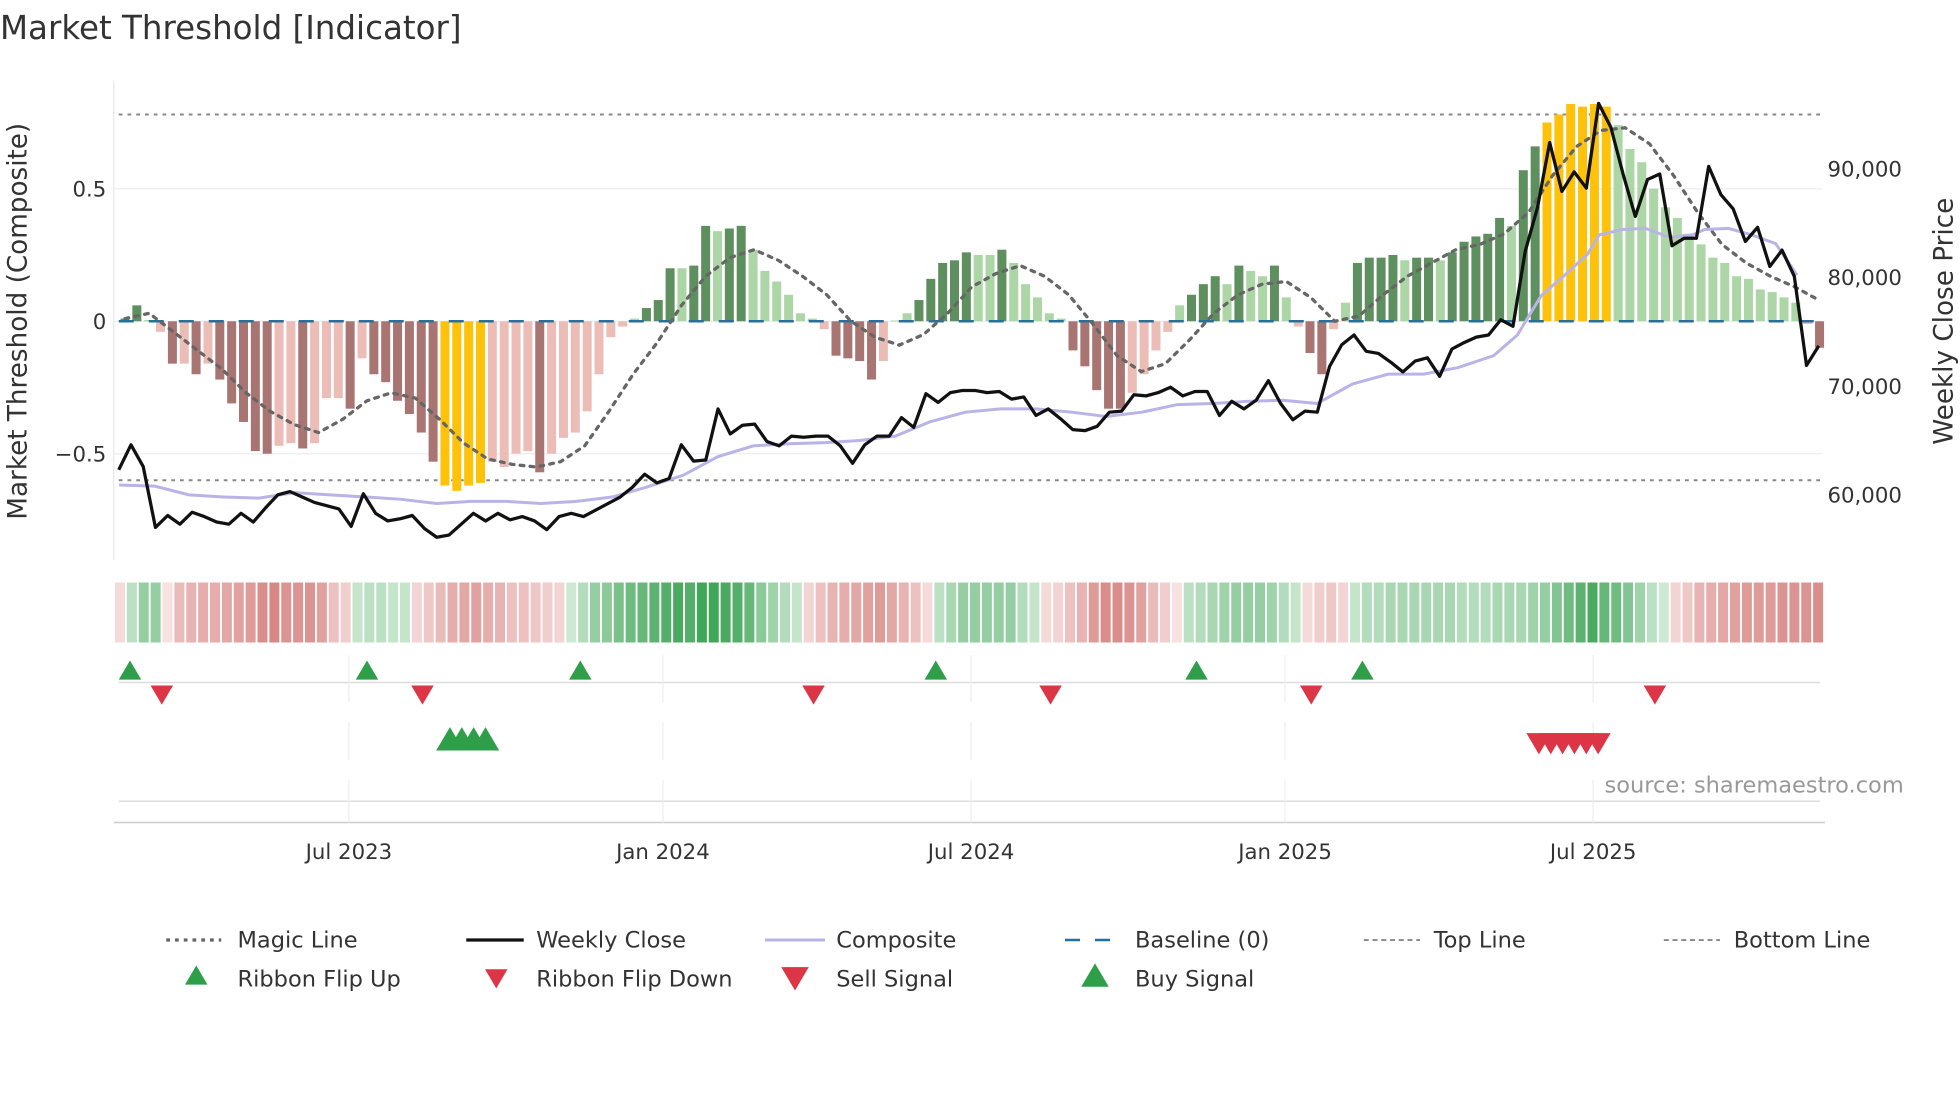 The image size is (1960, 1102). Describe the element at coordinates (1592, 852) in the screenshot. I see `x-tick-label: Jul 2025` at that location.